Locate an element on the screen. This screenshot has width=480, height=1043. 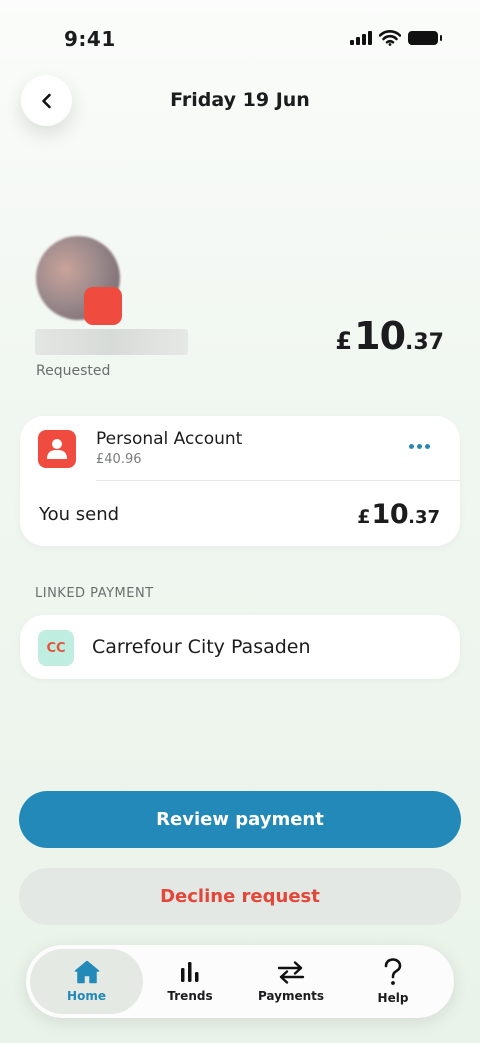
tab-help: Help is located at coordinates (393, 981).